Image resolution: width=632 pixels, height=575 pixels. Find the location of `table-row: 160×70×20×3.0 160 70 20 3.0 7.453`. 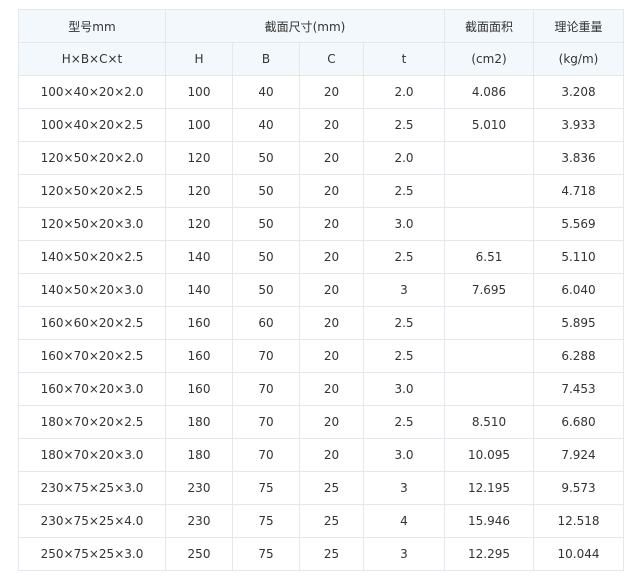

table-row: 160×70×20×3.0 160 70 20 3.0 7.453 is located at coordinates (321, 389).